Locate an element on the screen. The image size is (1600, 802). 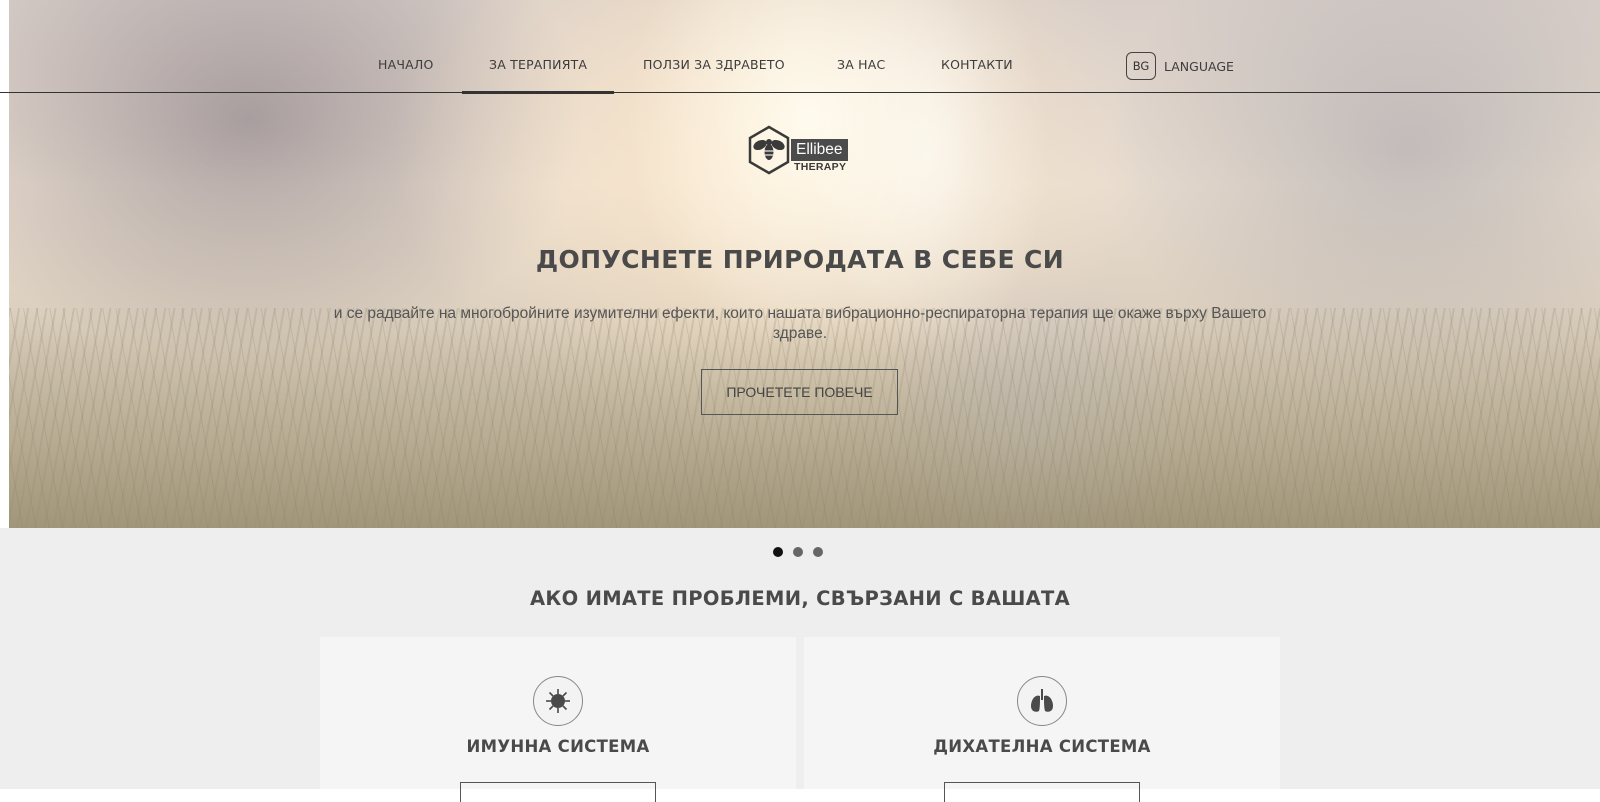
section-title: АКО ИМАТЕ ПРОБЛЕМИ, СВЪРЗАНИ С ВАШАТА is located at coordinates (800, 598).